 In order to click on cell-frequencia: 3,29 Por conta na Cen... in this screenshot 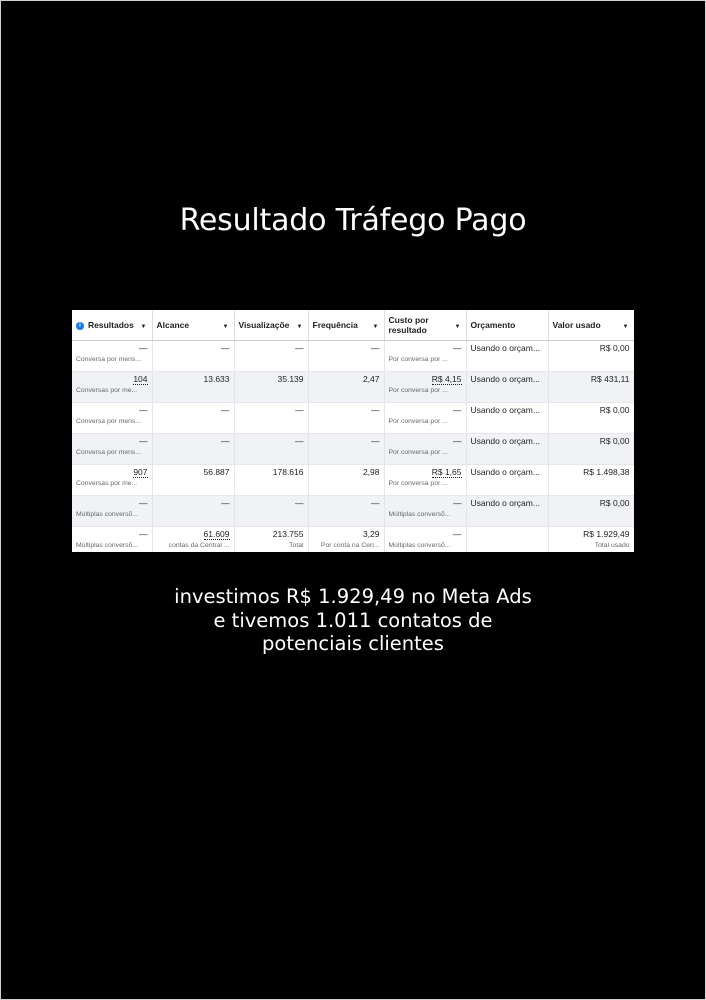, I will do `click(346, 539)`.